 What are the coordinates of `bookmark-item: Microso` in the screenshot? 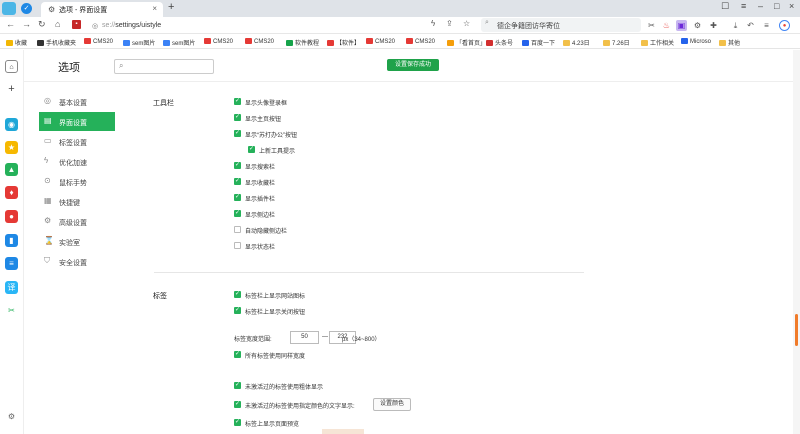 It's located at (696, 41).